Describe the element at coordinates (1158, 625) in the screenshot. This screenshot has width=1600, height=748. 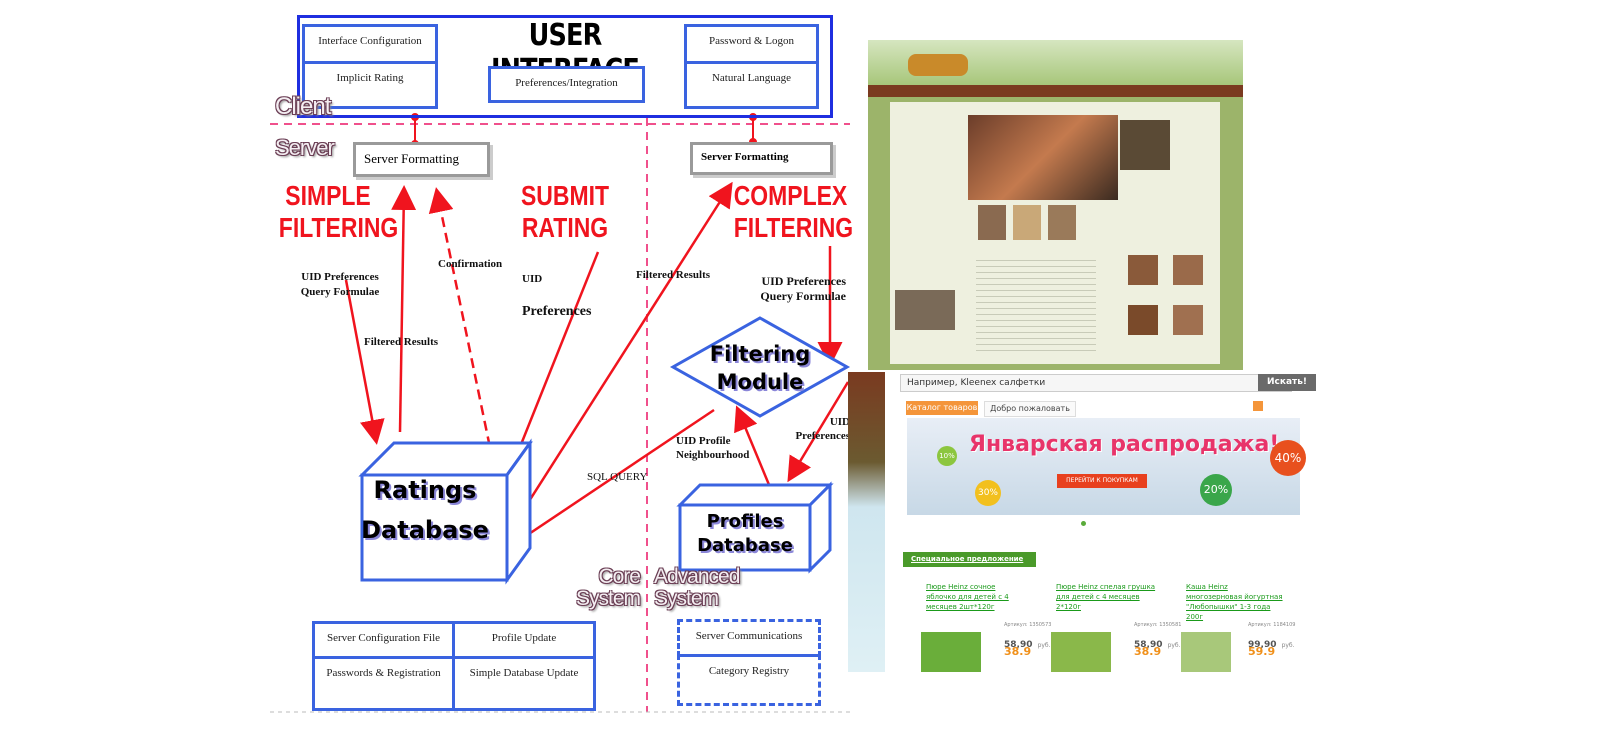
I see `product-article: Артикул: 1350581` at that location.